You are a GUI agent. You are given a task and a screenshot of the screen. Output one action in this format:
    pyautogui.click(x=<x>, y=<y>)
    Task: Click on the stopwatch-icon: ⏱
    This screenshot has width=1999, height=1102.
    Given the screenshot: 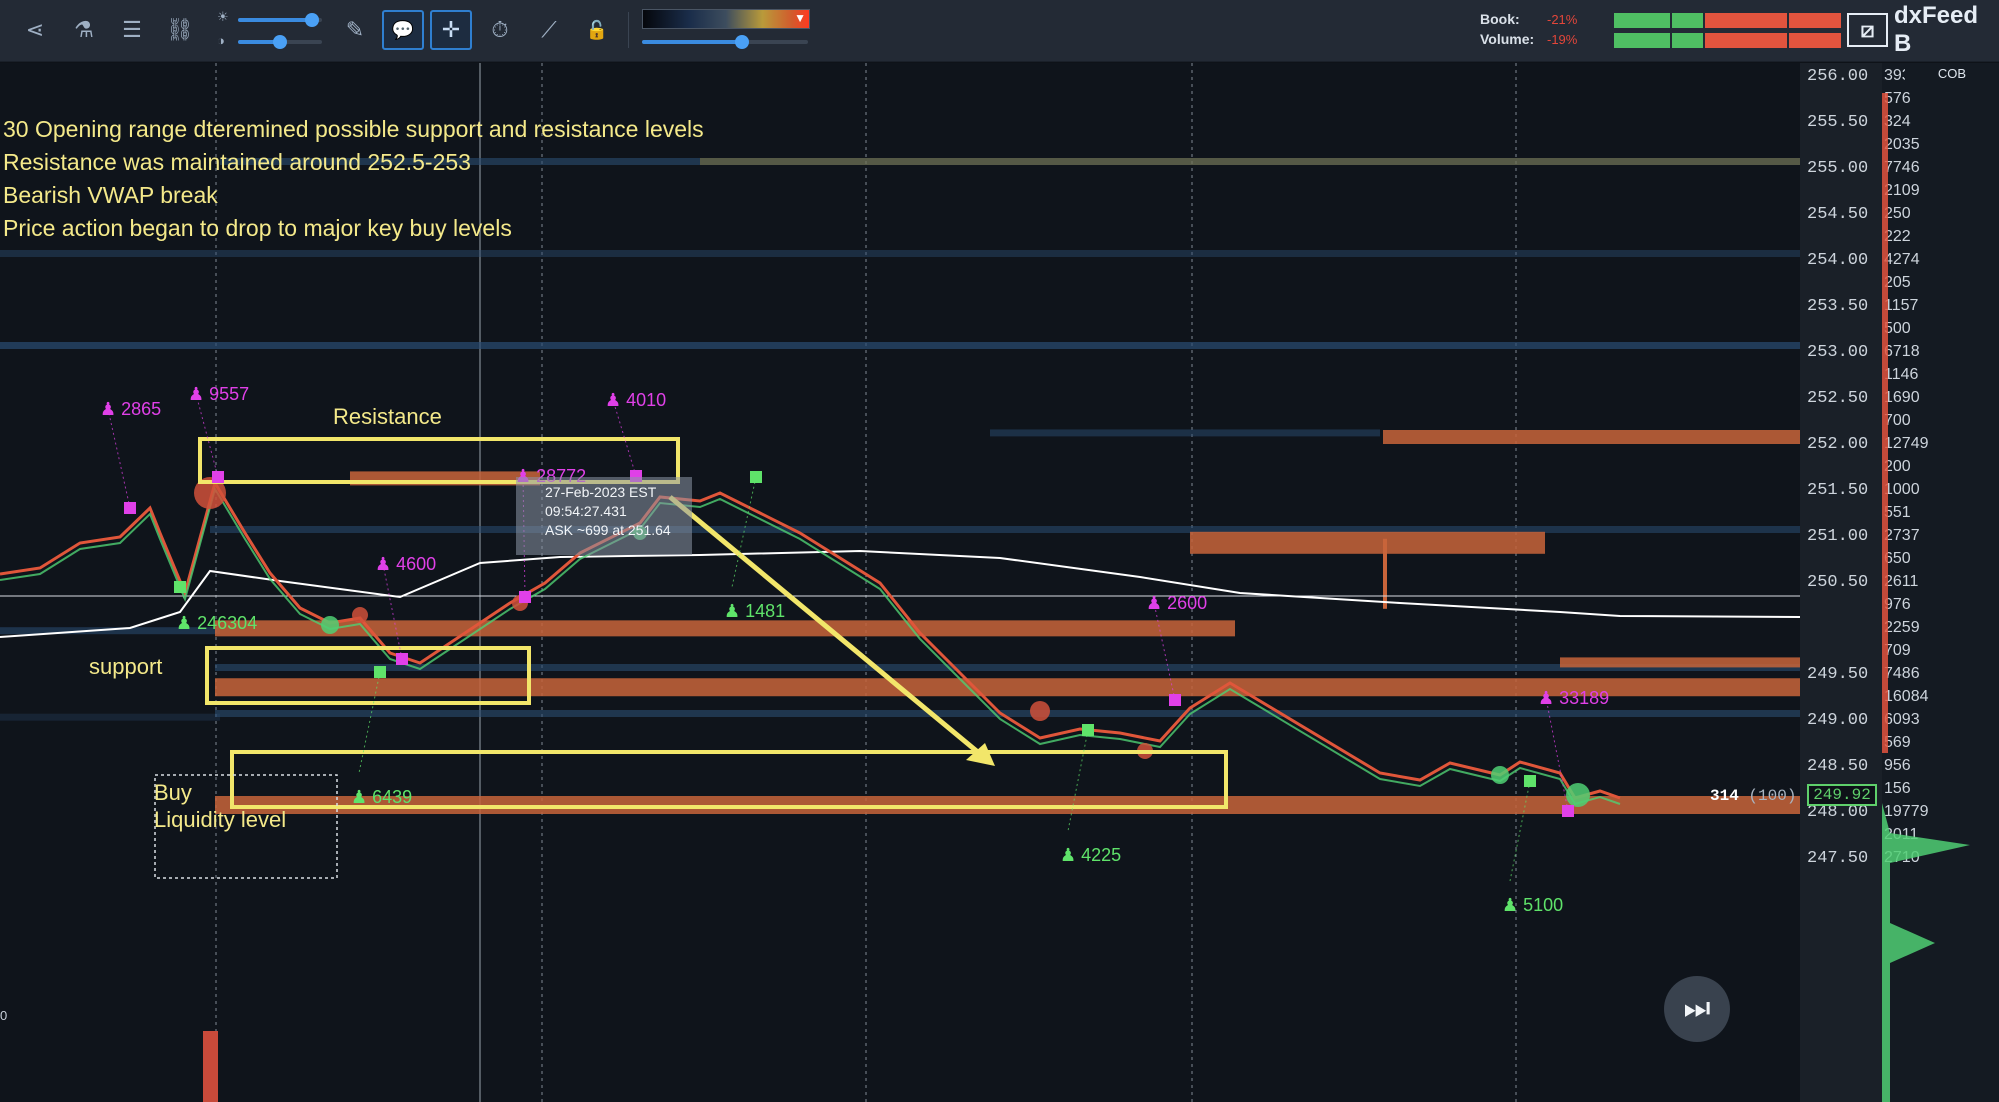 What is the action you would take?
    pyautogui.click(x=500, y=30)
    